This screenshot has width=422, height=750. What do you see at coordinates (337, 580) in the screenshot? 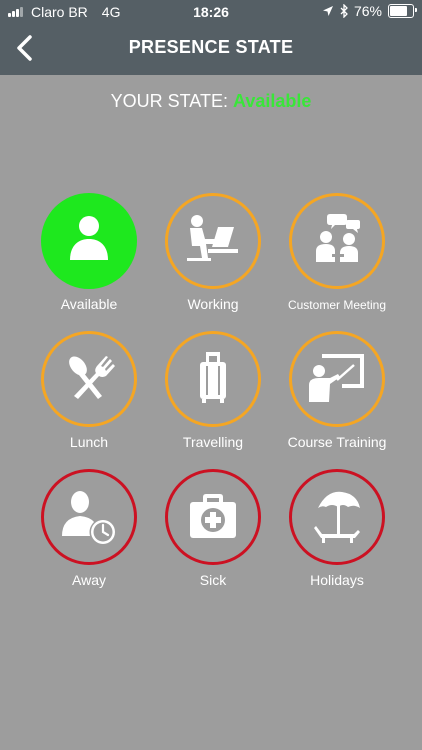
I see `state-label: Holidays` at bounding box center [337, 580].